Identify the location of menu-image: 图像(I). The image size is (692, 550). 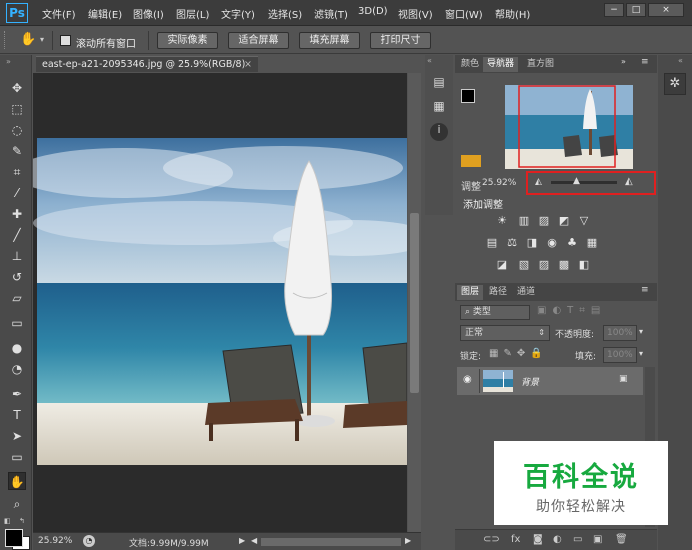
(148, 13).